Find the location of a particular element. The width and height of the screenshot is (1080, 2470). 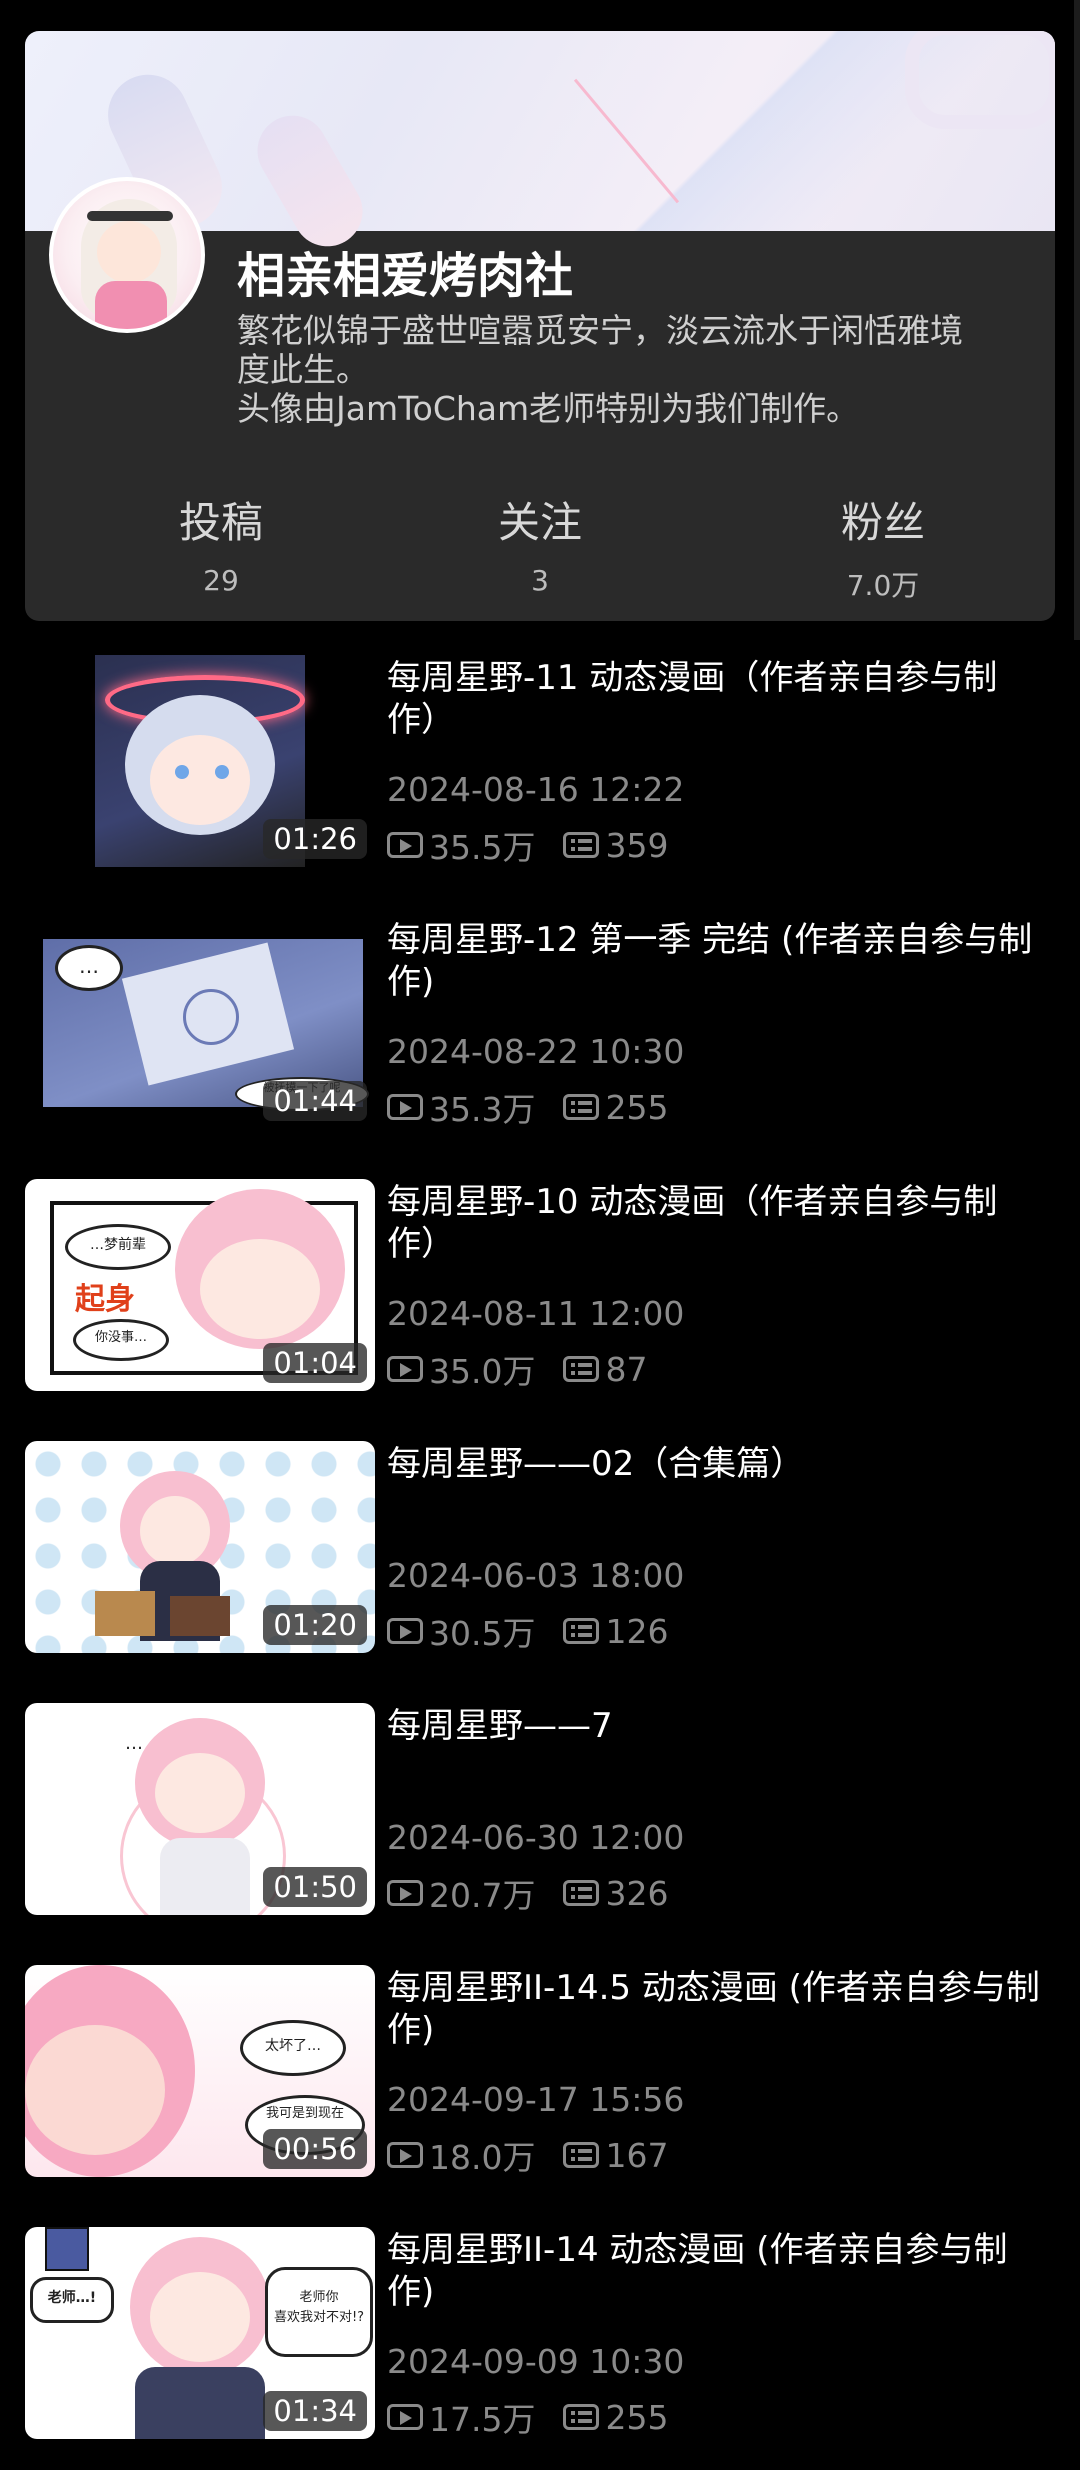

video-title: 每周星野——7 is located at coordinates (717, 1726).